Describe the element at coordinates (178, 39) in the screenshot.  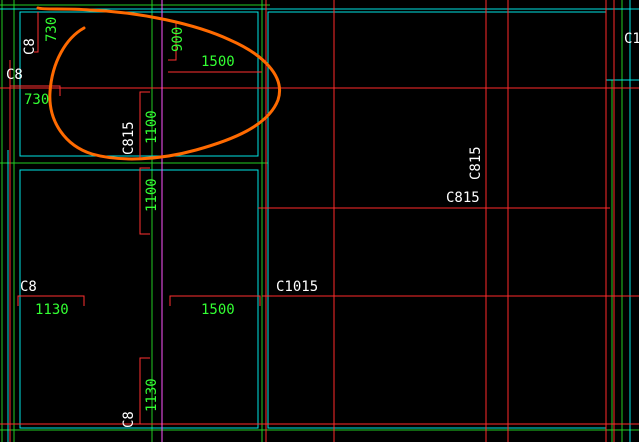
I see `dim-900: 900` at that location.